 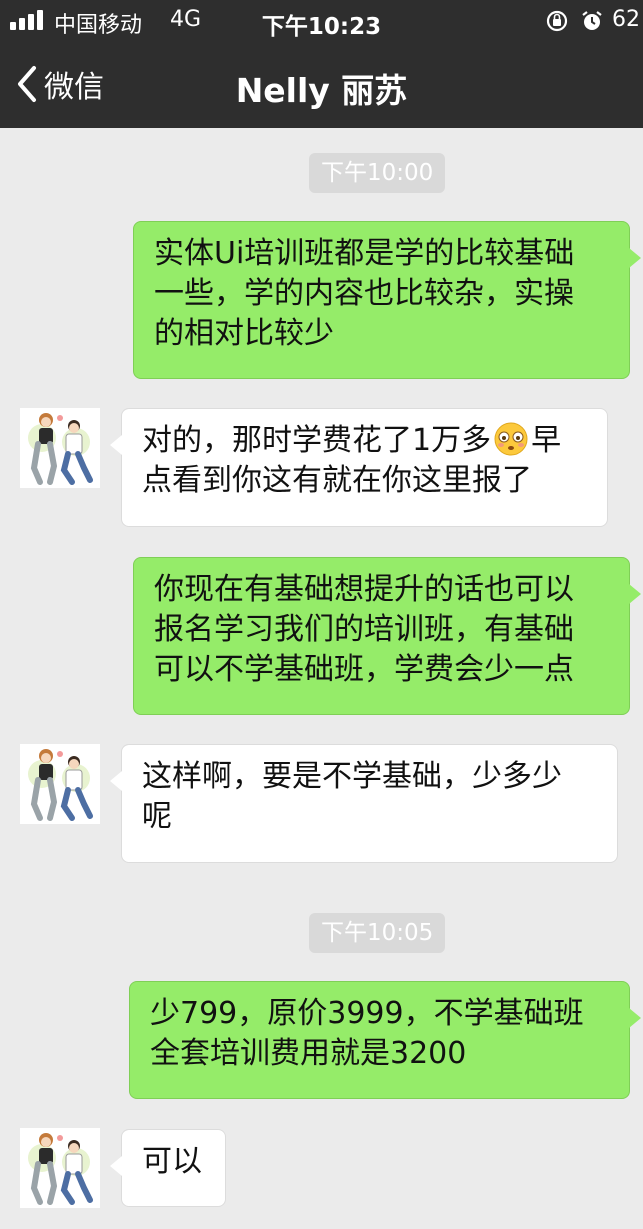 What do you see at coordinates (321, 90) in the screenshot?
I see `chat-title: Nelly 丽苏` at bounding box center [321, 90].